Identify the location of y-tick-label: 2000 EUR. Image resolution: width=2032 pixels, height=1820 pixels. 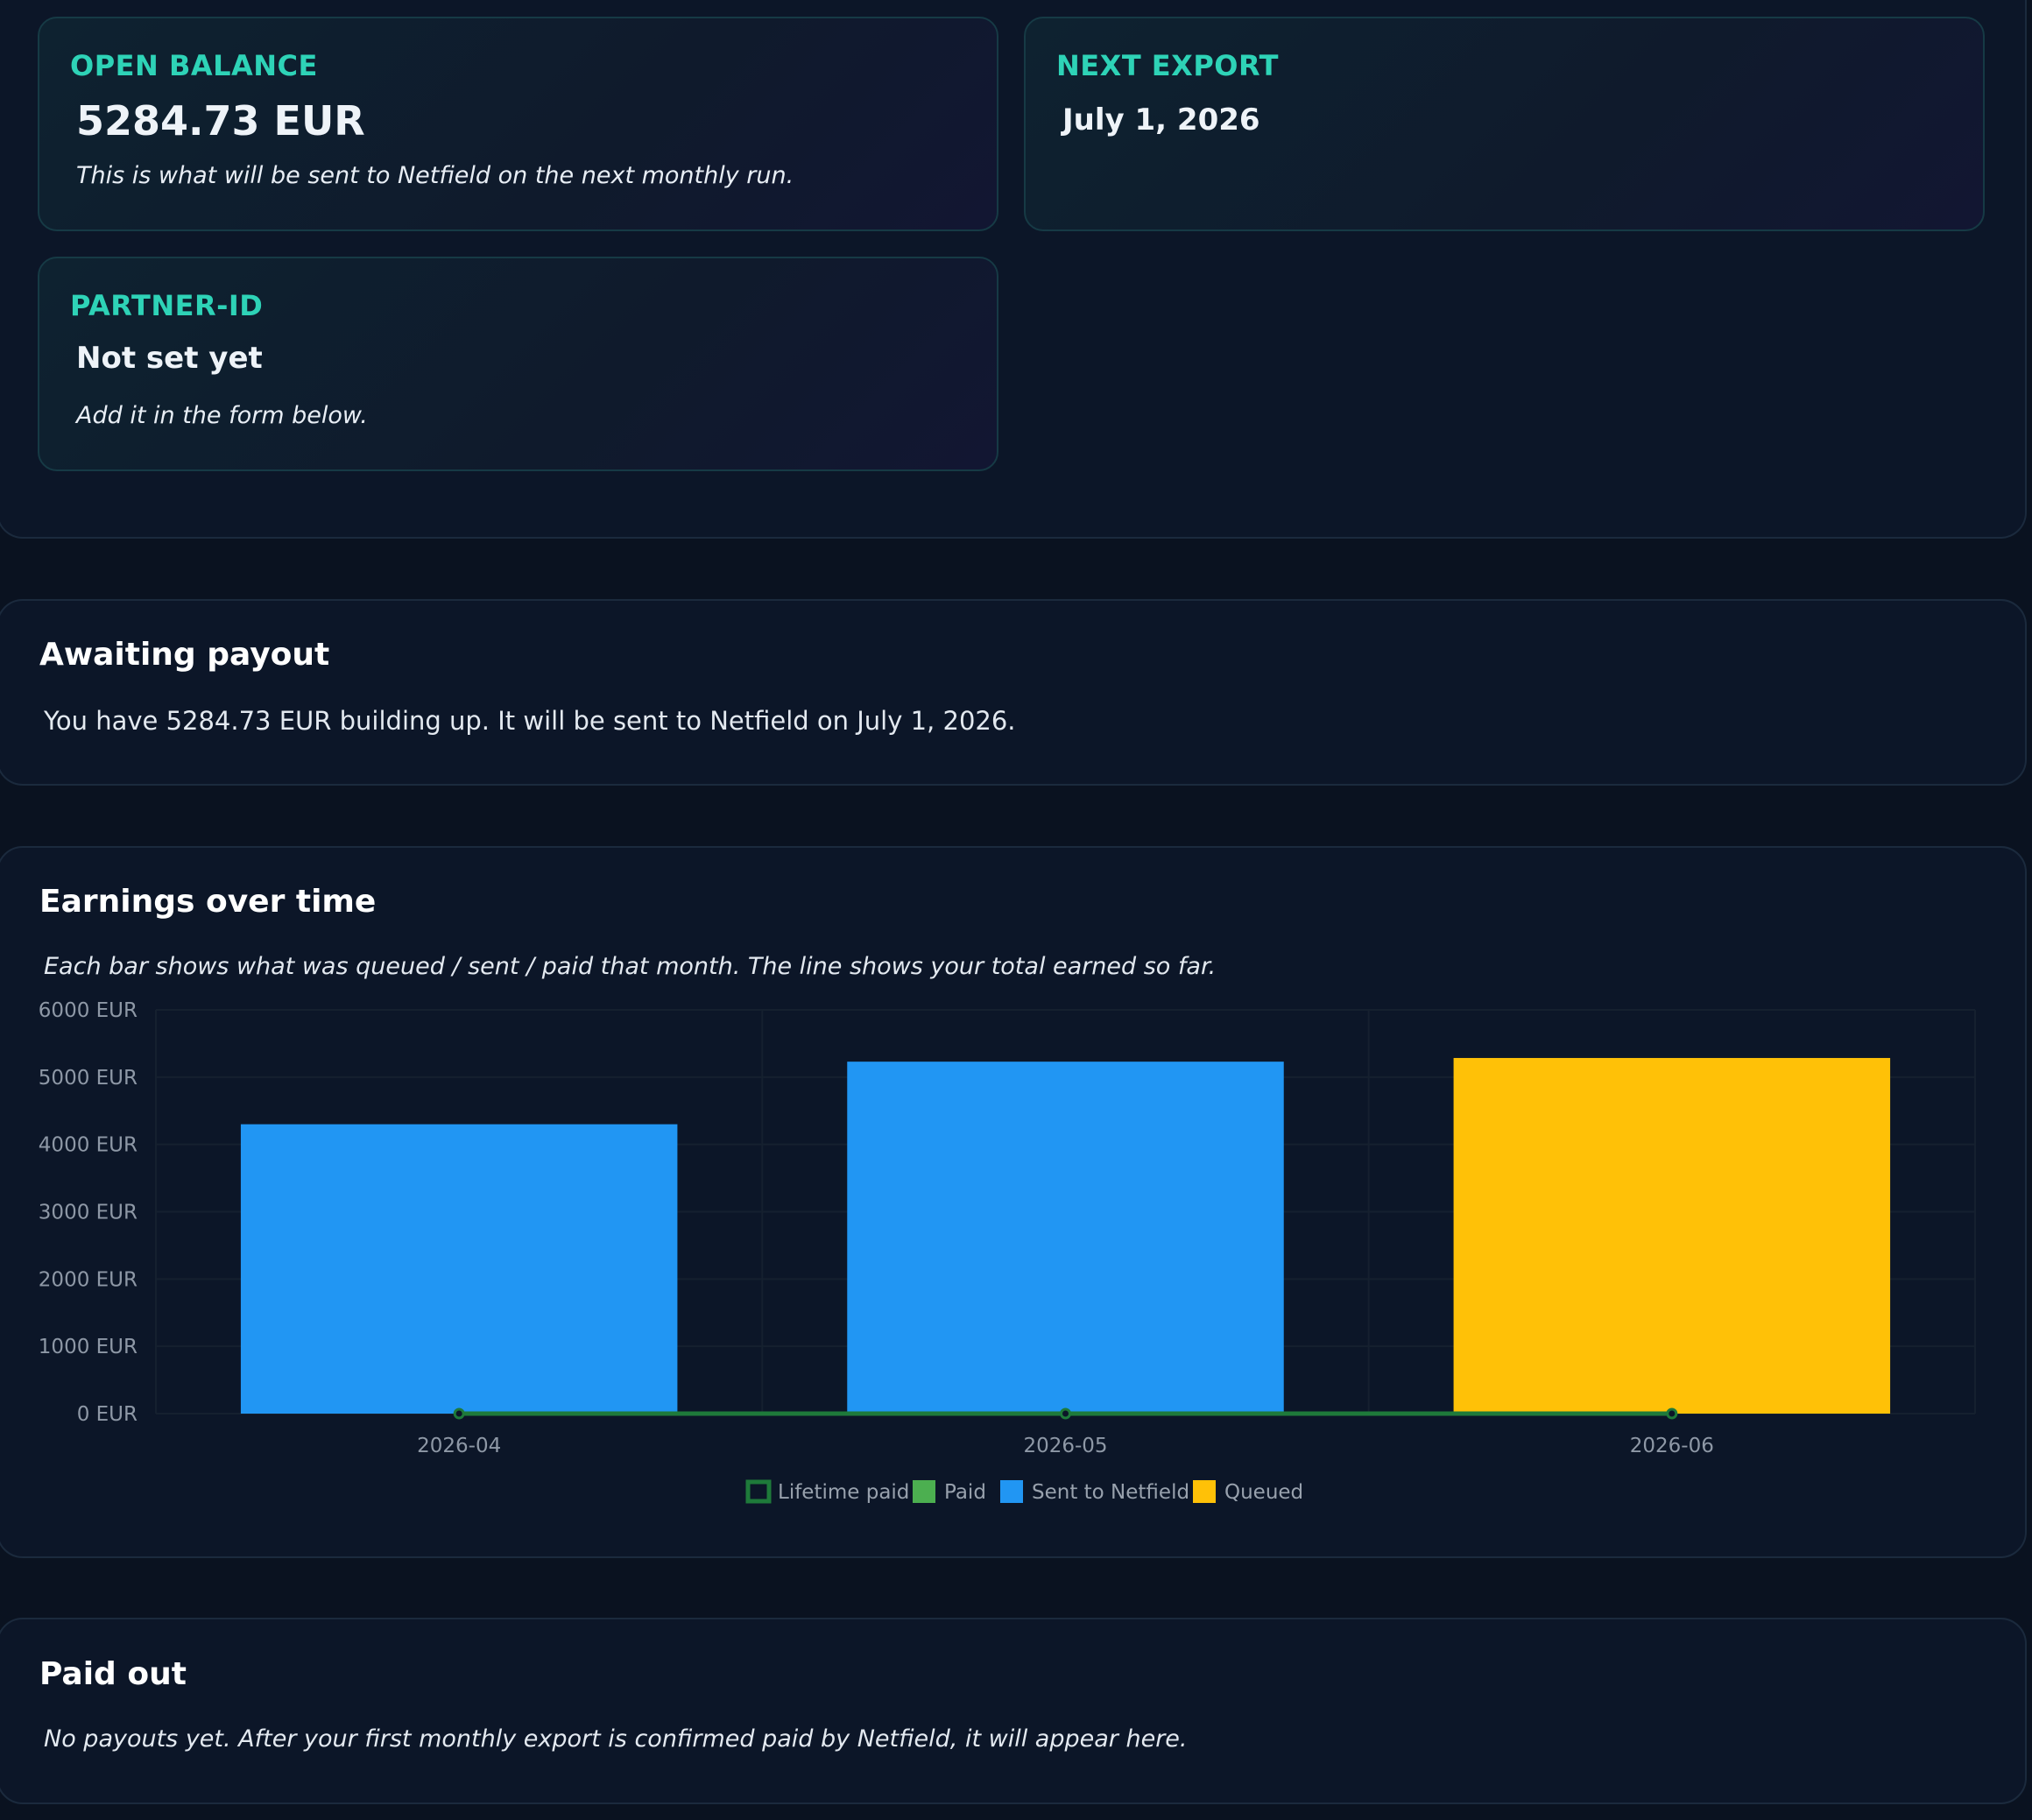
(88, 1279).